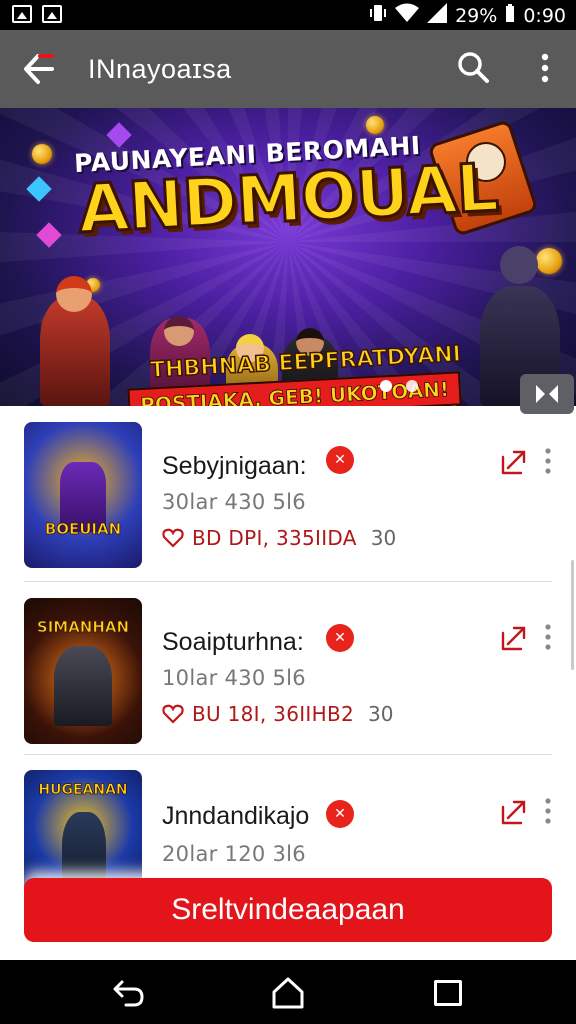  I want to click on carousel-dot-active, so click(386, 386).